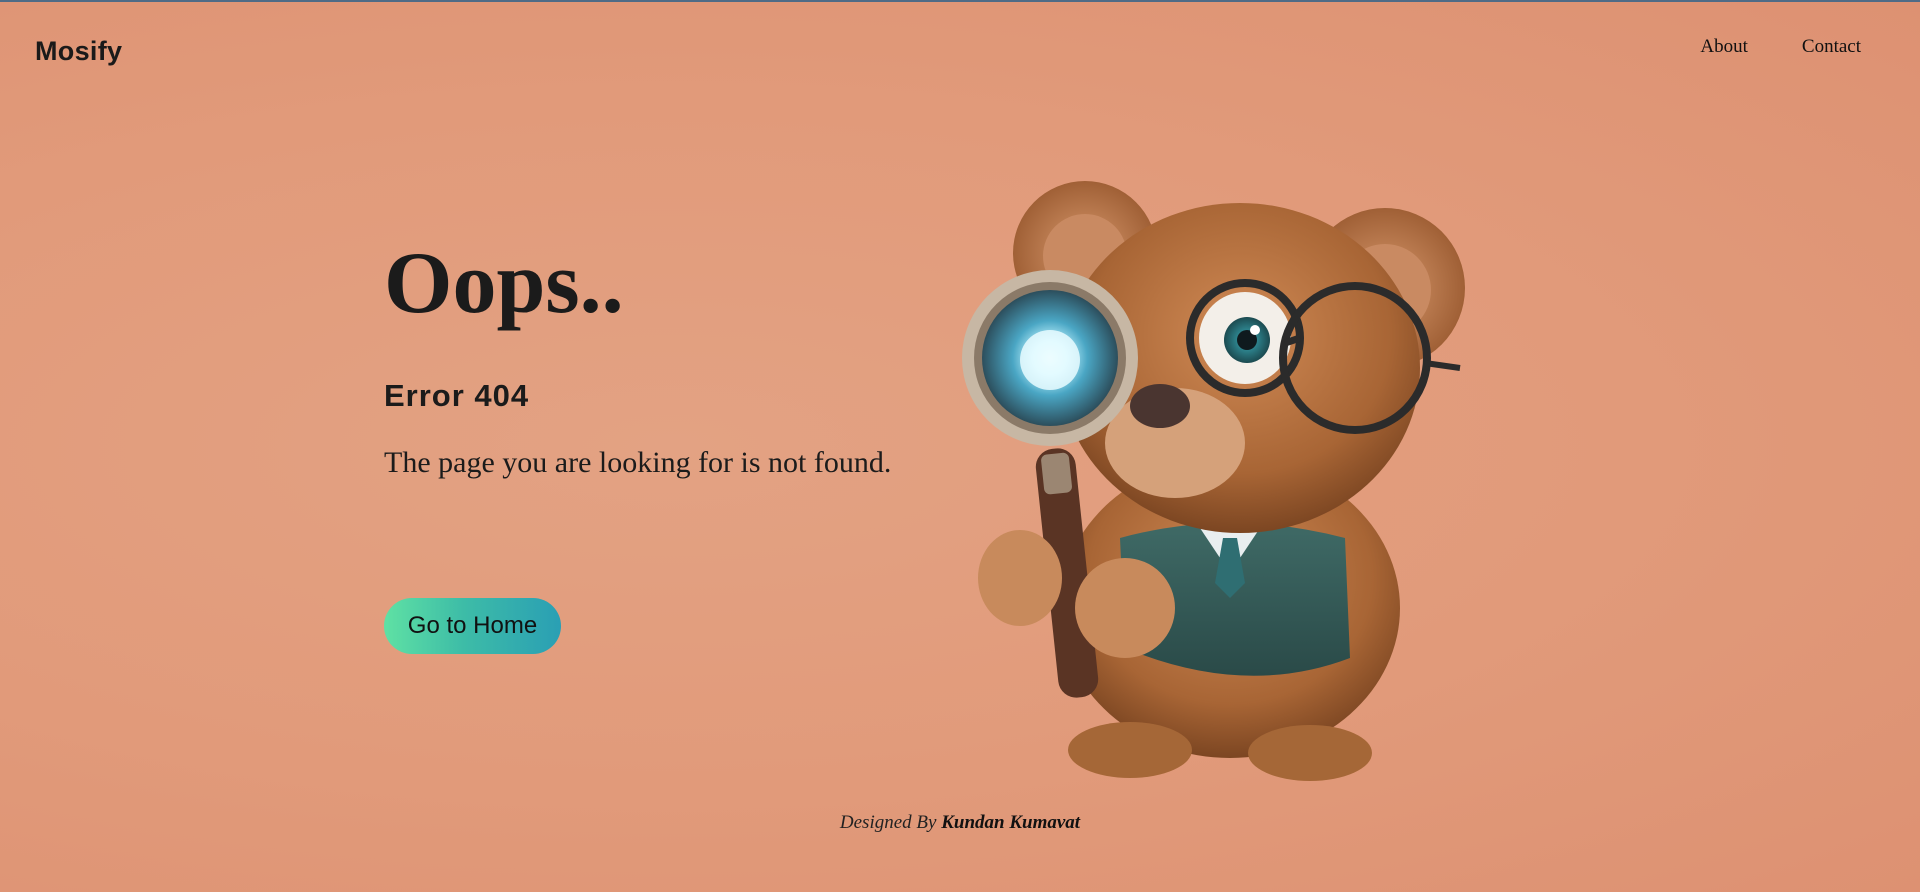 The image size is (1920, 892). I want to click on footer-author: Kundan Kumavat, so click(1011, 822).